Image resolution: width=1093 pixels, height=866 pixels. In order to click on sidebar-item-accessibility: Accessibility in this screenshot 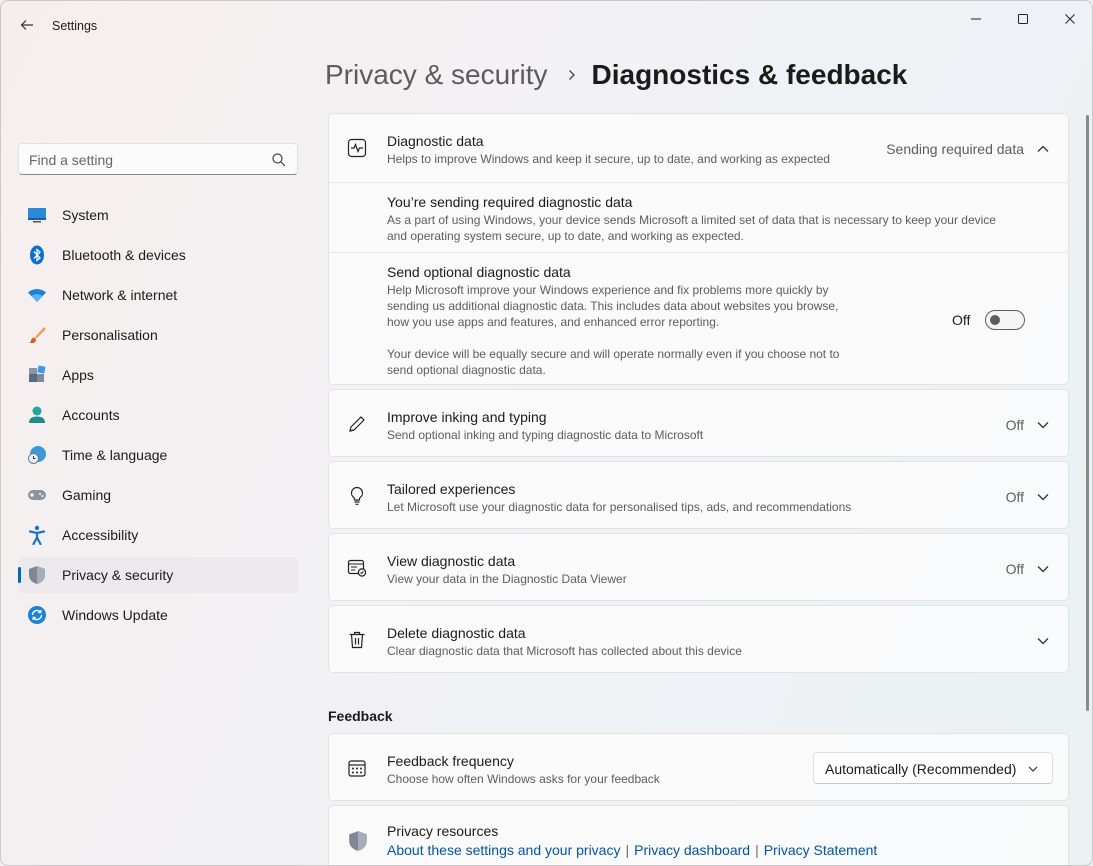, I will do `click(158, 535)`.